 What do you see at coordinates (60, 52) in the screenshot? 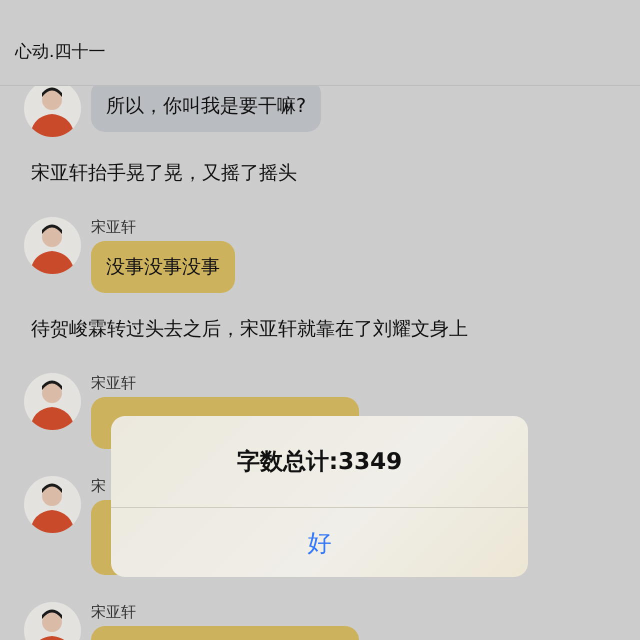
I see `chapter-title: 心动.四十一` at bounding box center [60, 52].